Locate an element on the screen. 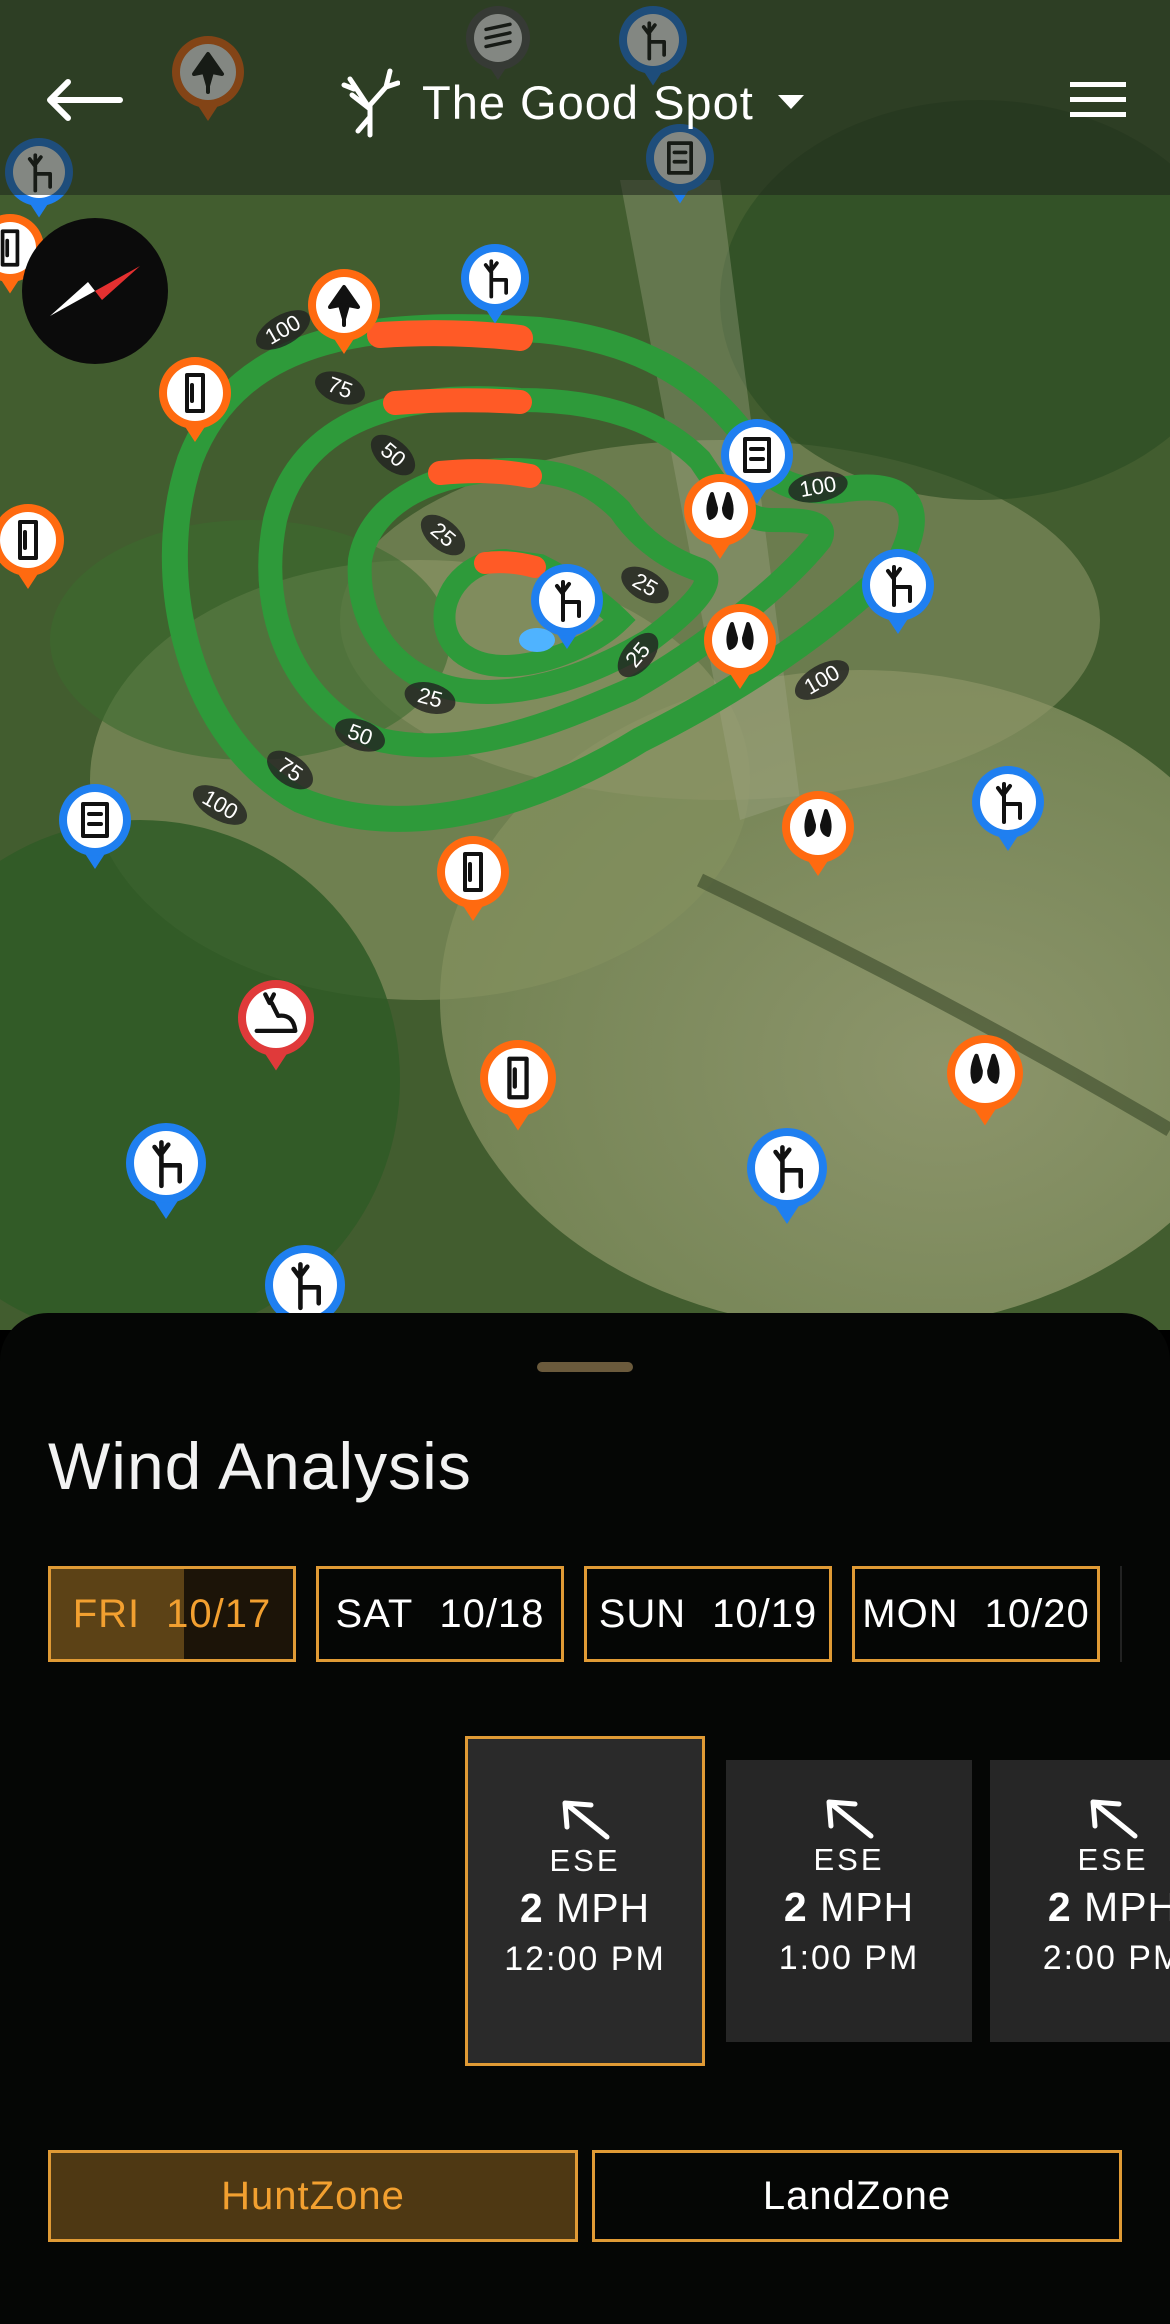 This screenshot has height=2324, width=1170. day-tabs: FRI 10/17 SAT 10/18 SUN 10/19 MON 10/20 is located at coordinates (585, 1614).